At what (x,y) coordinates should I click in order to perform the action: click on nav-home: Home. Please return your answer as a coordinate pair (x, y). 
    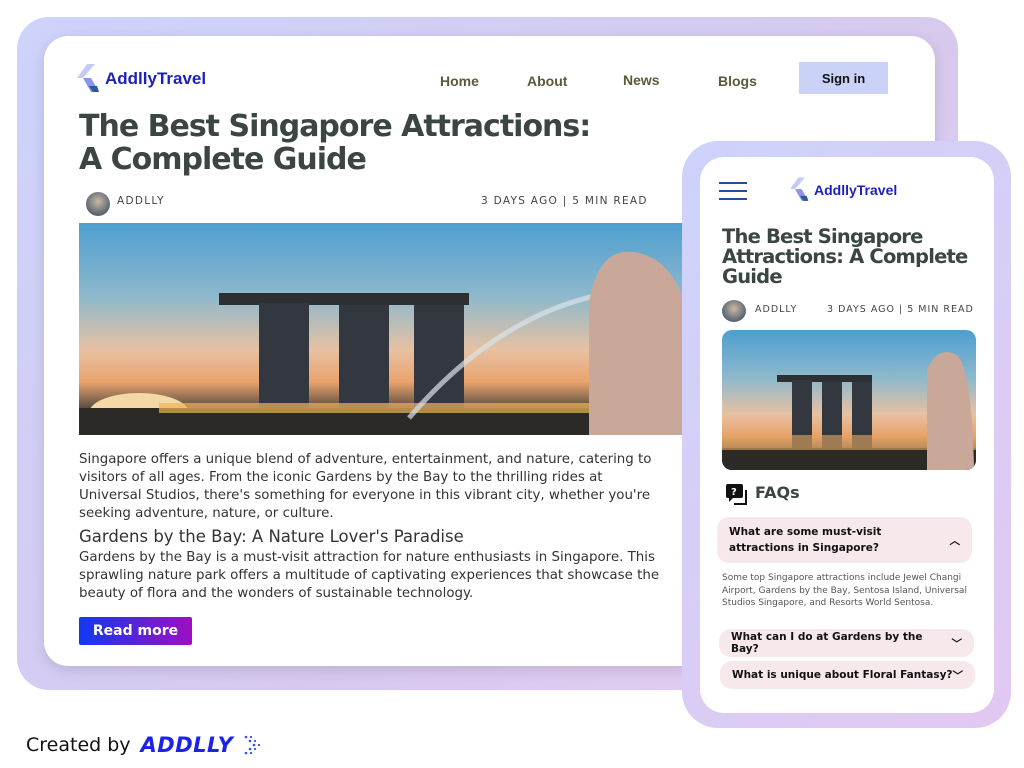
    Looking at the image, I should click on (459, 81).